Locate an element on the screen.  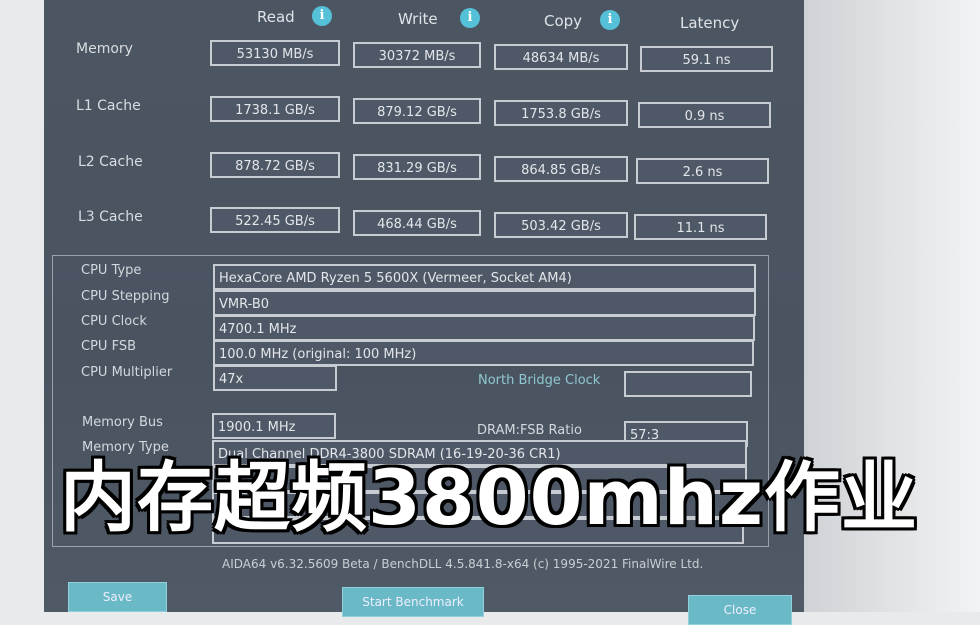
cpu-multiplier-label: CPU Multiplier is located at coordinates (127, 372).